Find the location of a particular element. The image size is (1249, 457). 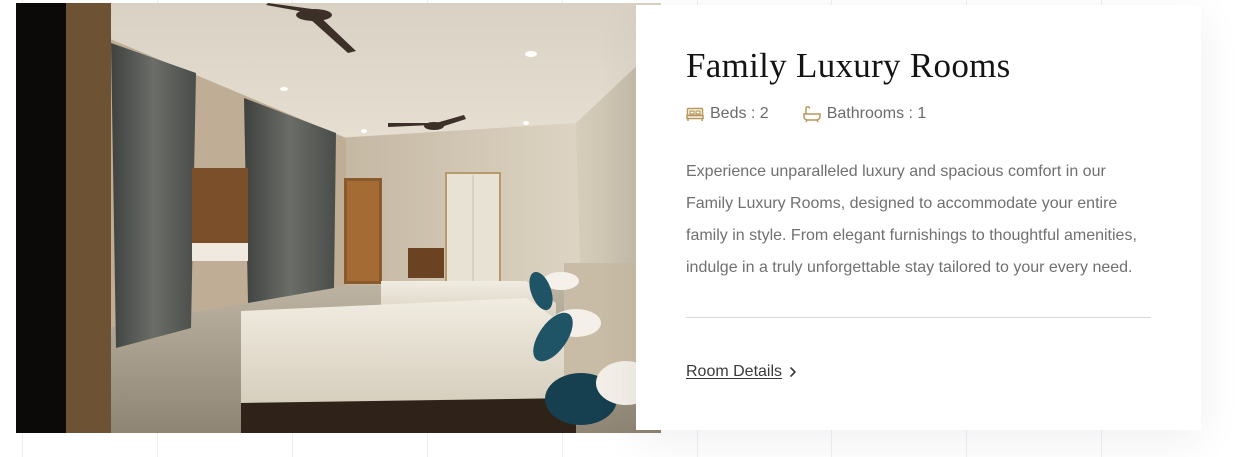

chevron-right-icon is located at coordinates (793, 372).